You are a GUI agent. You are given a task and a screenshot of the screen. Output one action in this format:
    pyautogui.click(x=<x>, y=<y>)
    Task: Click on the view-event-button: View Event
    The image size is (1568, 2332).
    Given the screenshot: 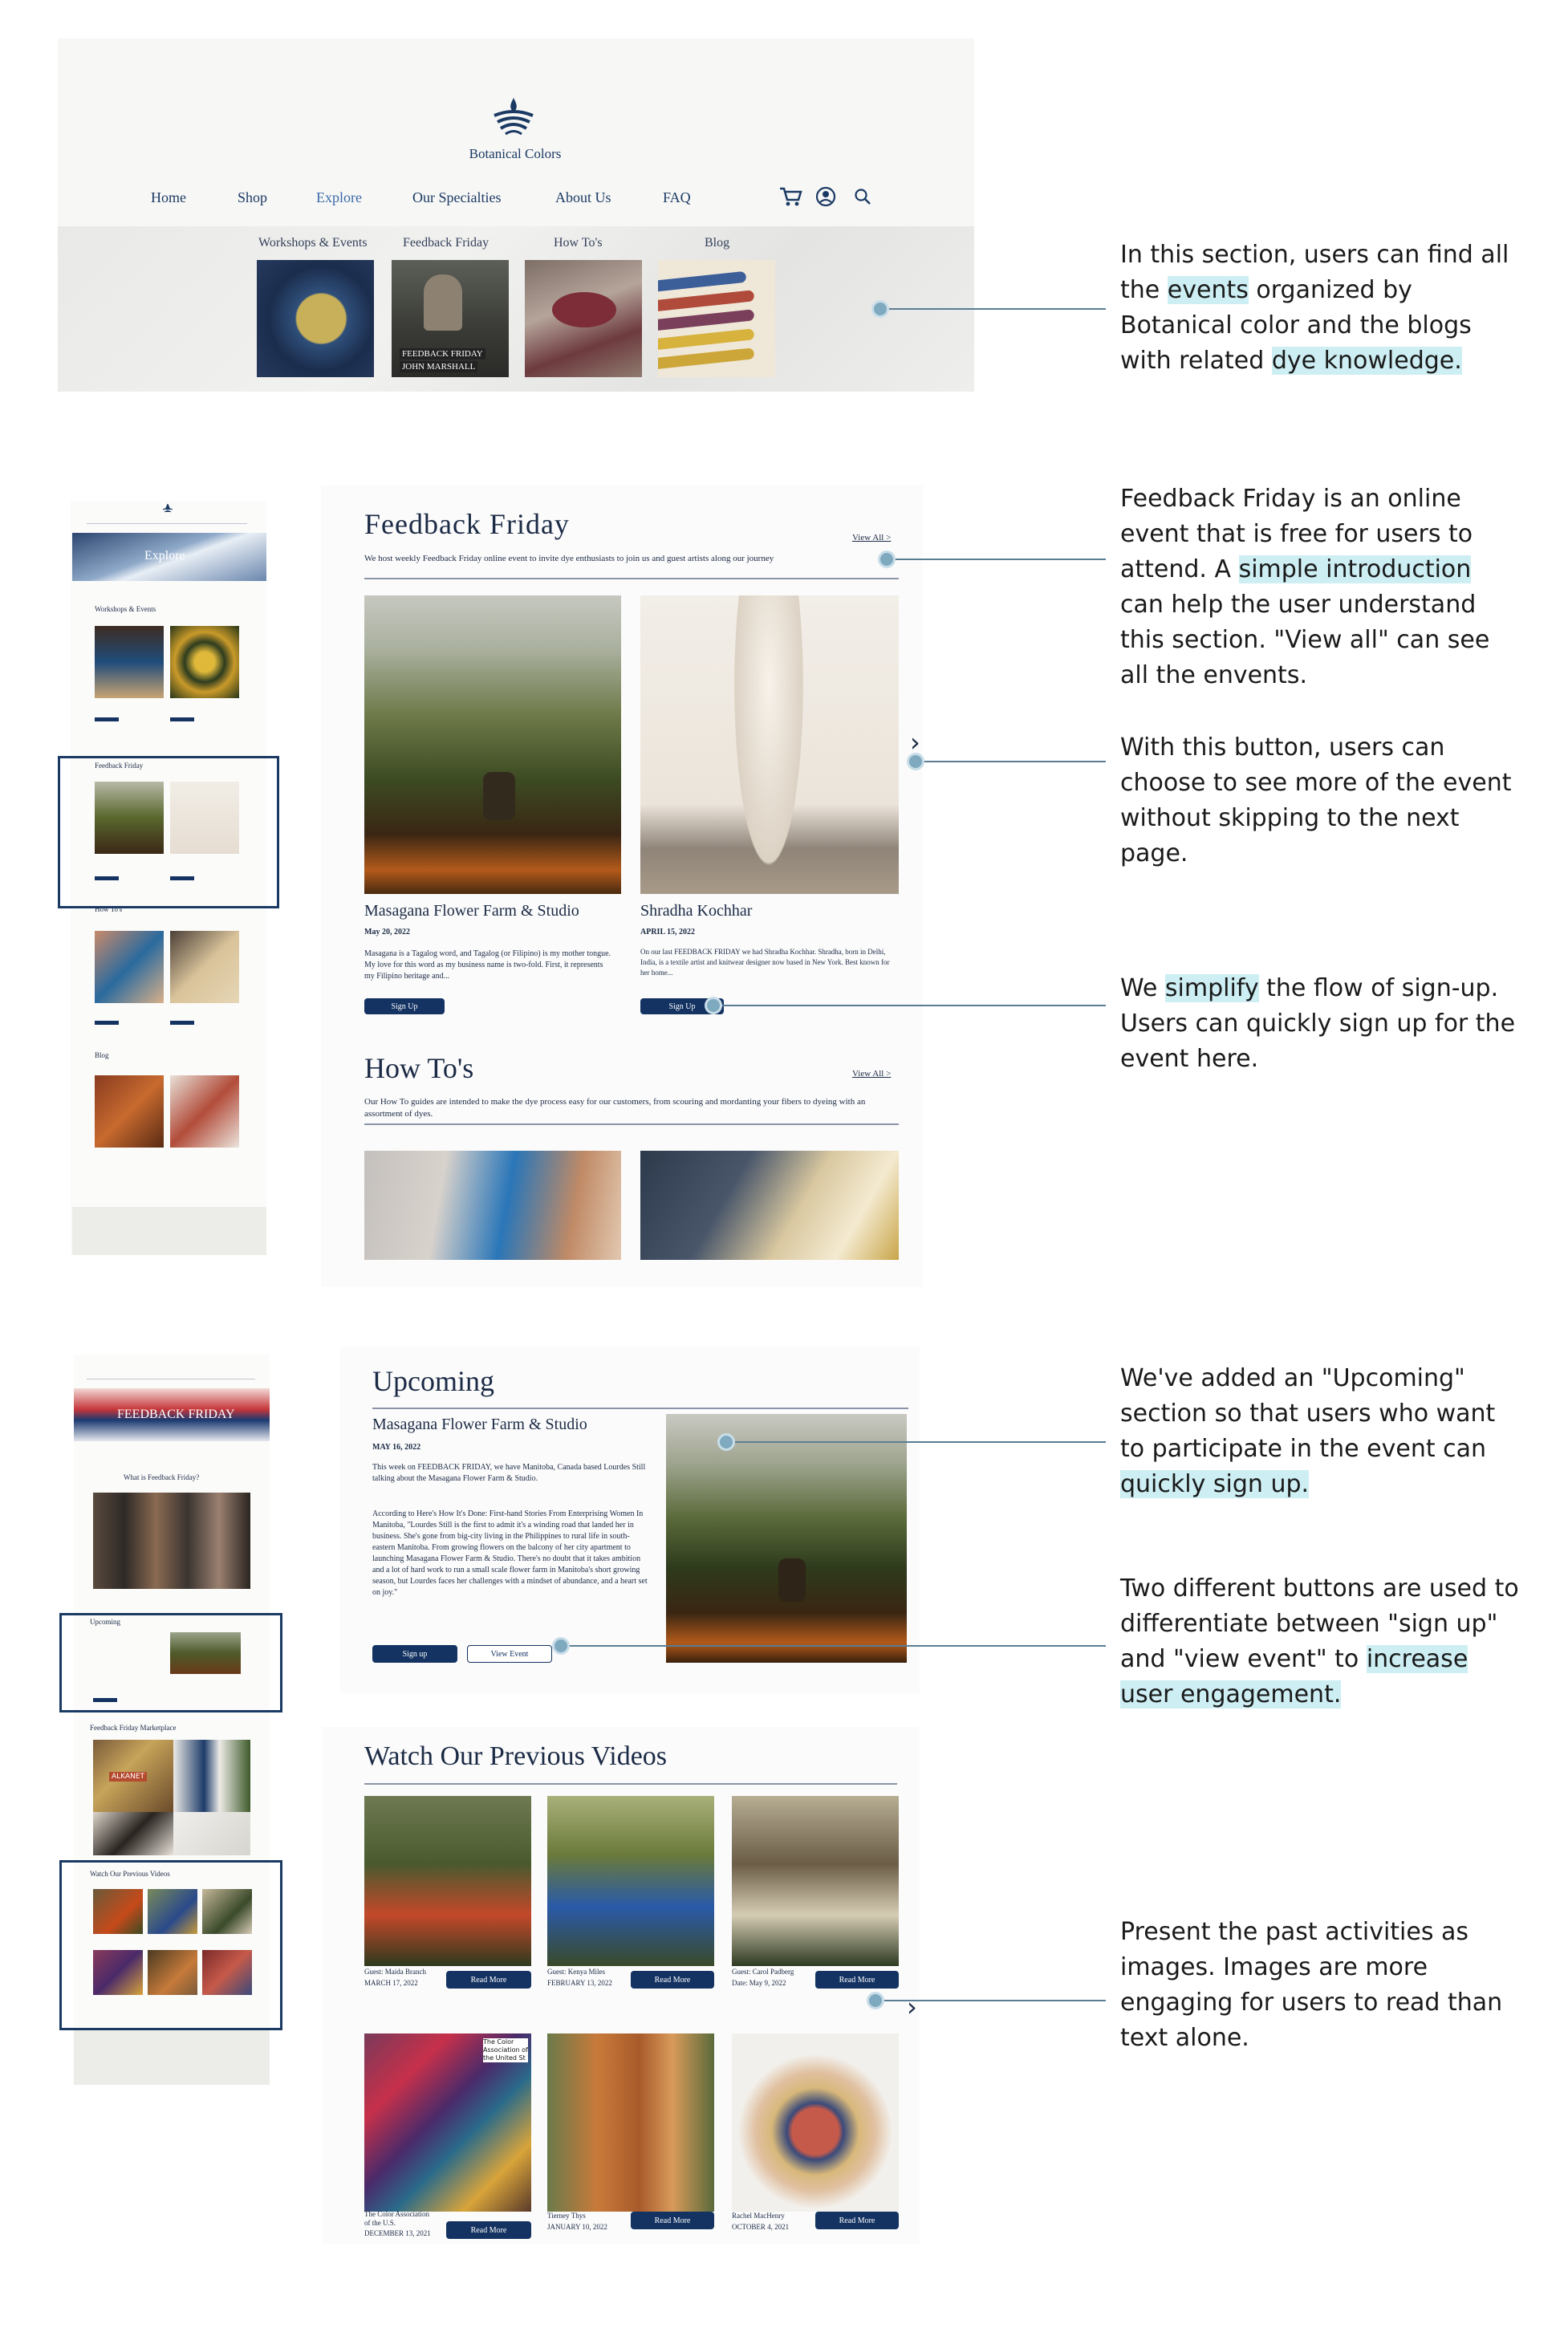 What is the action you would take?
    pyautogui.click(x=509, y=1654)
    